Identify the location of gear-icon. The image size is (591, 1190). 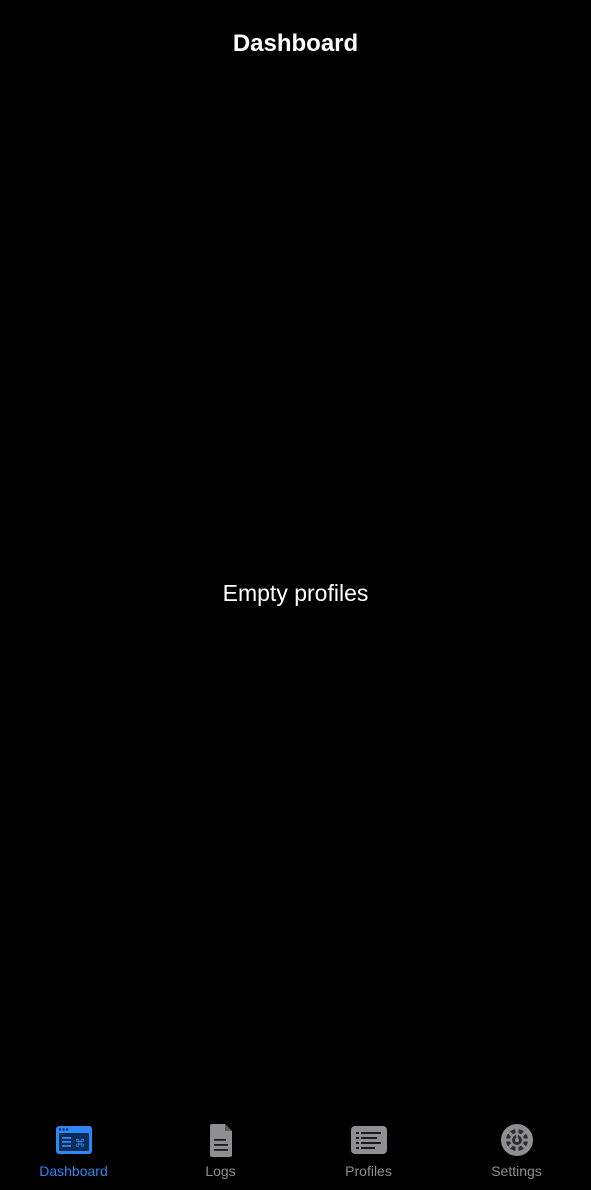
(517, 1140).